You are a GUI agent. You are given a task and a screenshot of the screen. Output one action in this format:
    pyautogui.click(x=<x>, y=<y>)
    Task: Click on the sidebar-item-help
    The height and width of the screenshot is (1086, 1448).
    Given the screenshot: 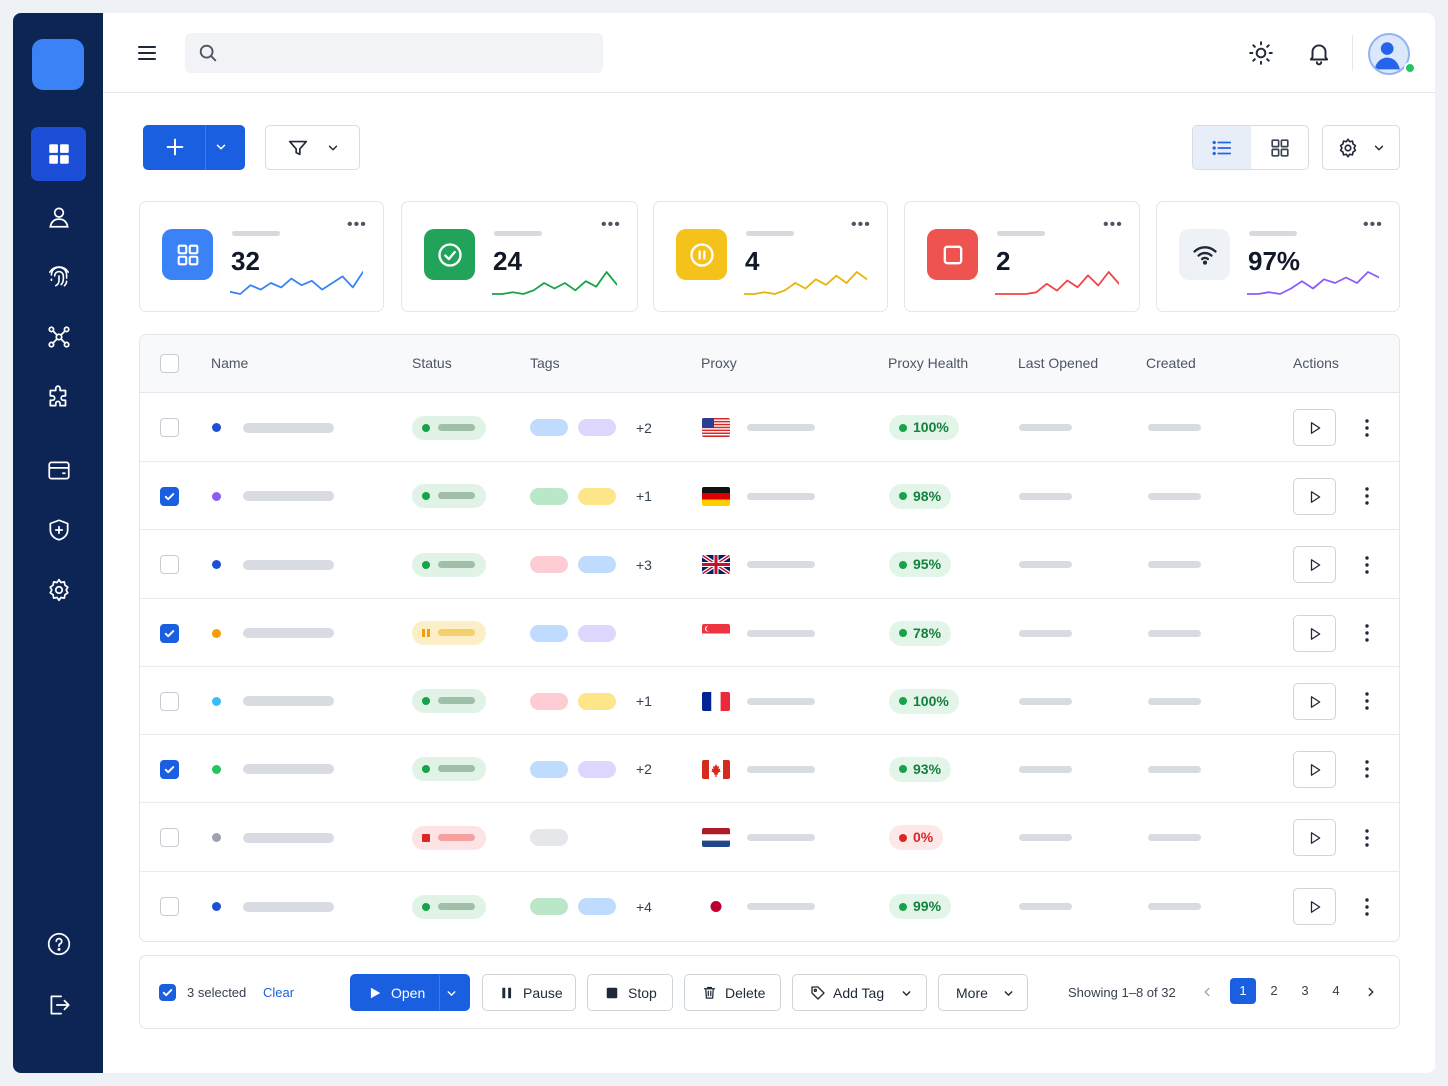 What is the action you would take?
    pyautogui.click(x=58, y=944)
    